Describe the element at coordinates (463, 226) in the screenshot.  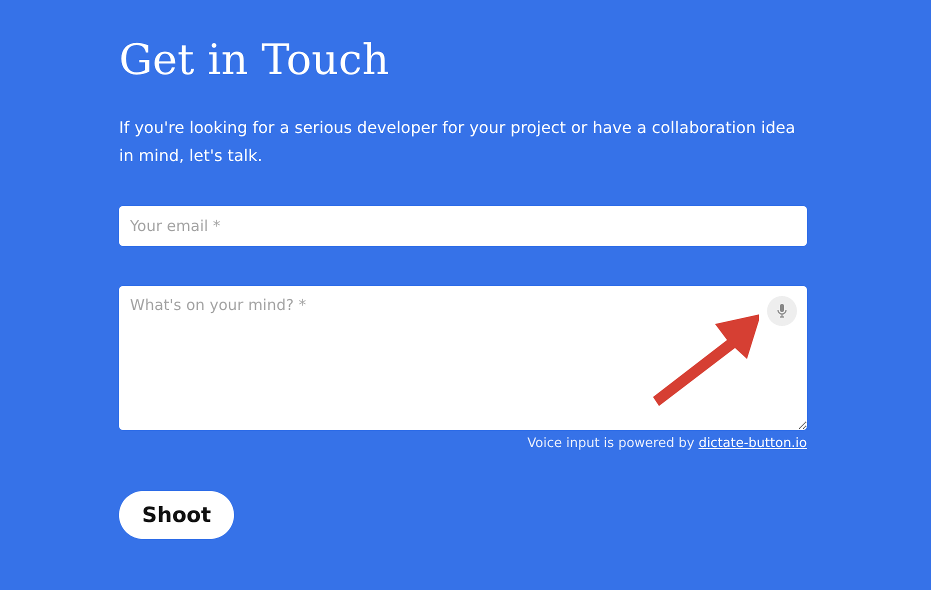
I see `email-field: Your email *` at that location.